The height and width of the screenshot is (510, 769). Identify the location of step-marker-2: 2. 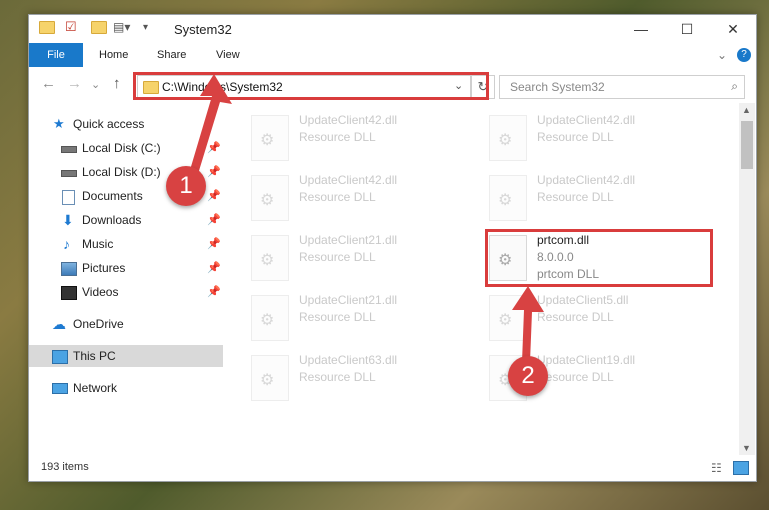
(528, 376).